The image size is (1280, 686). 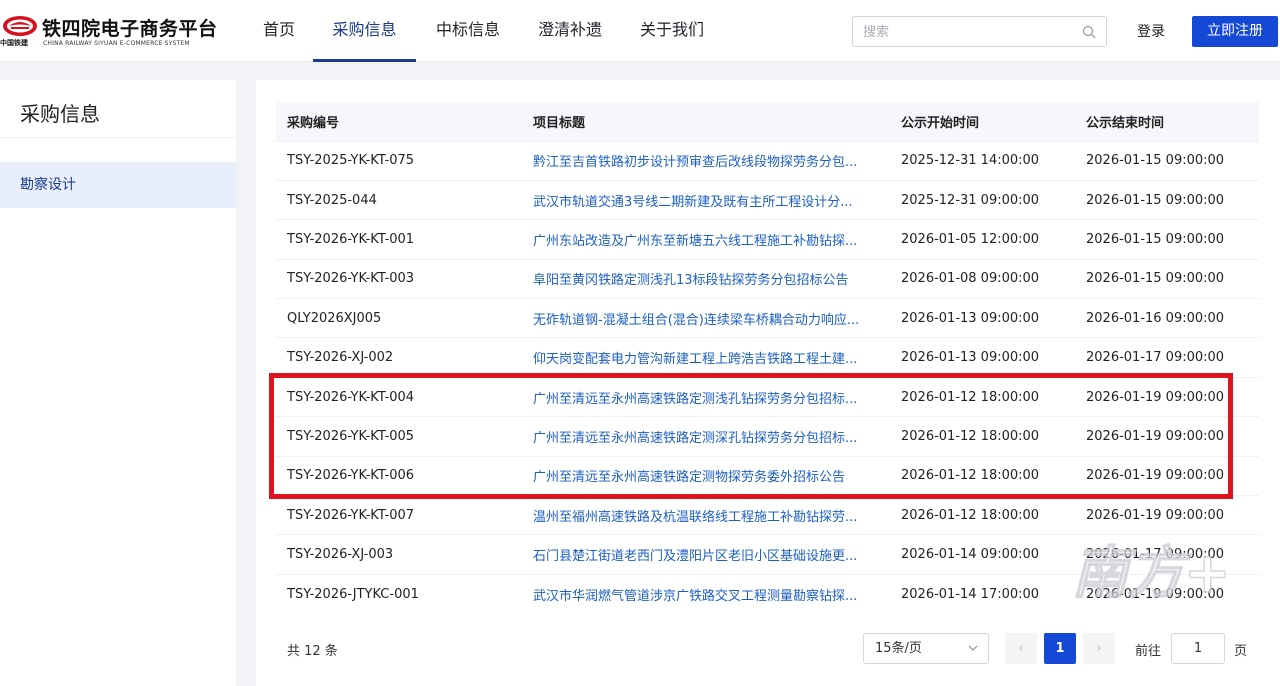 What do you see at coordinates (982, 160) in the screenshot?
I see `cell-start: 2025-12-31 14:00:00` at bounding box center [982, 160].